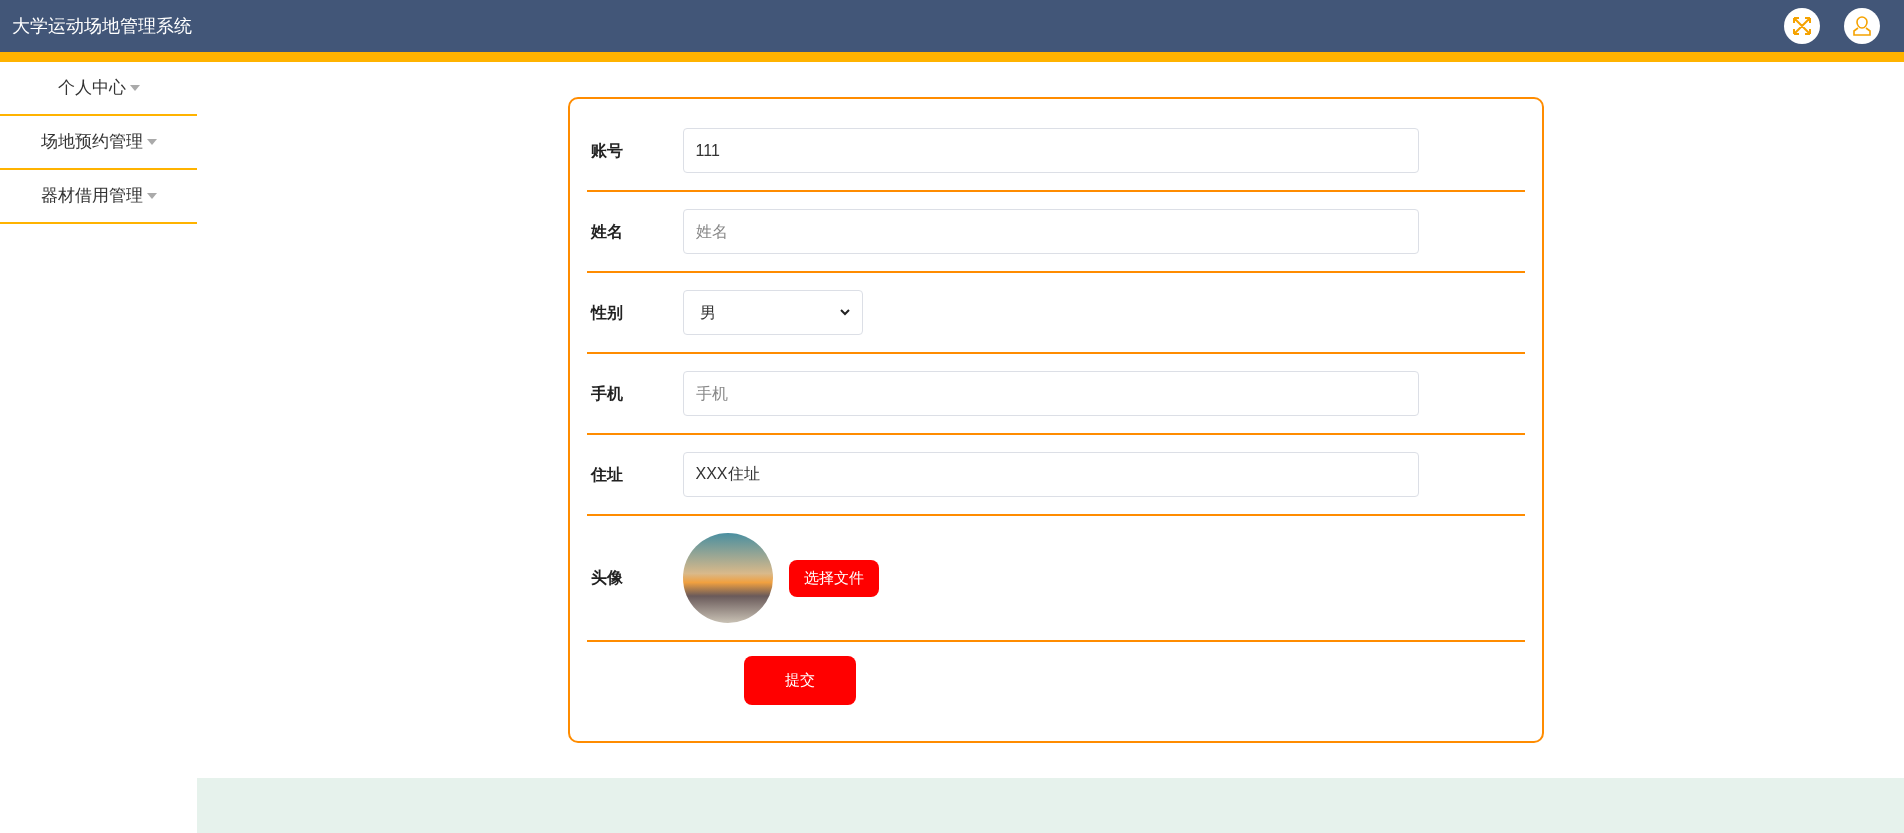 Image resolution: width=1904 pixels, height=833 pixels. I want to click on field-label: 性别, so click(606, 312).